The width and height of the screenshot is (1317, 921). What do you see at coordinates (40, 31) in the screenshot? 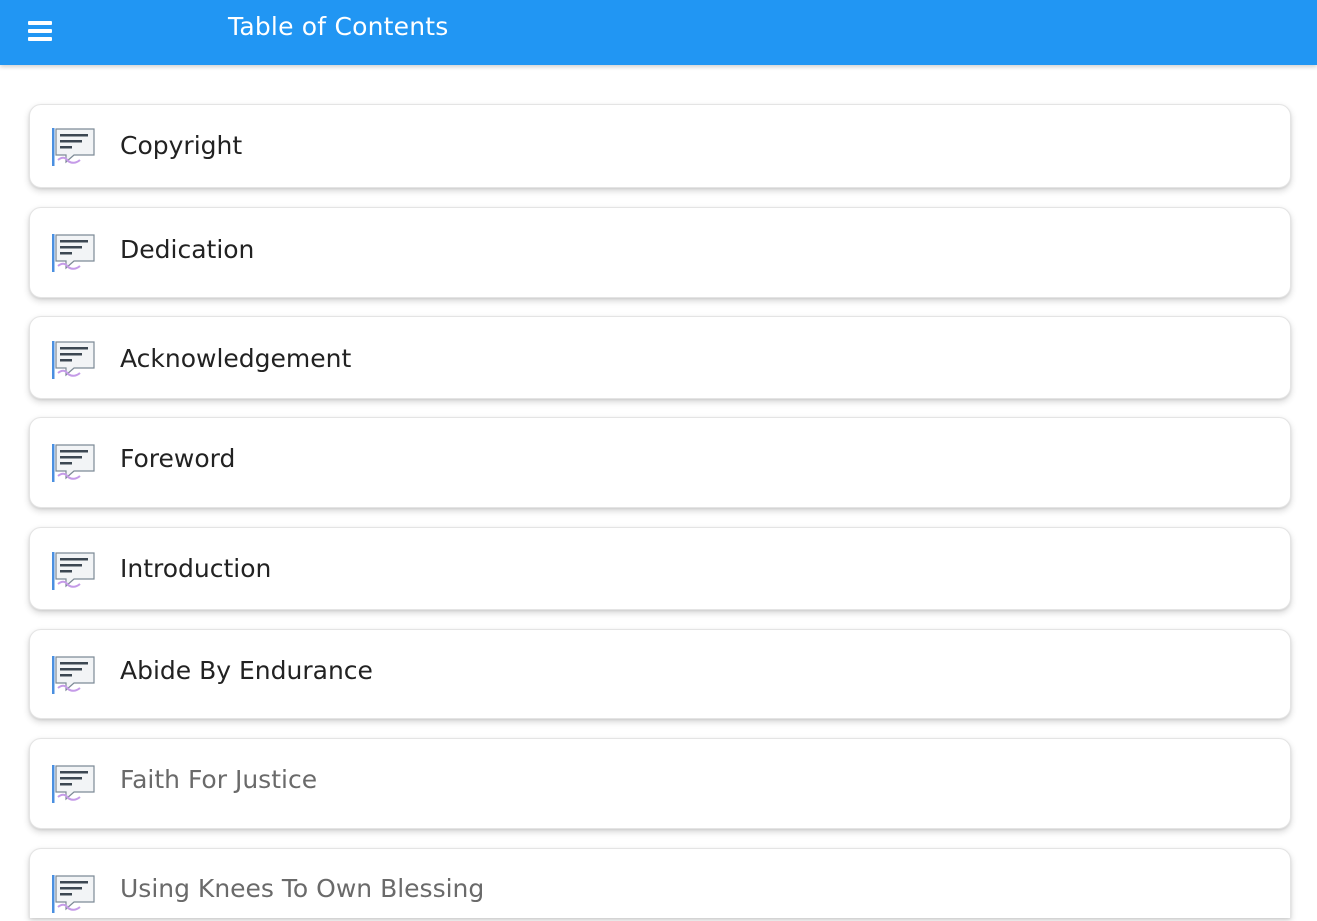
I see `menu-button` at bounding box center [40, 31].